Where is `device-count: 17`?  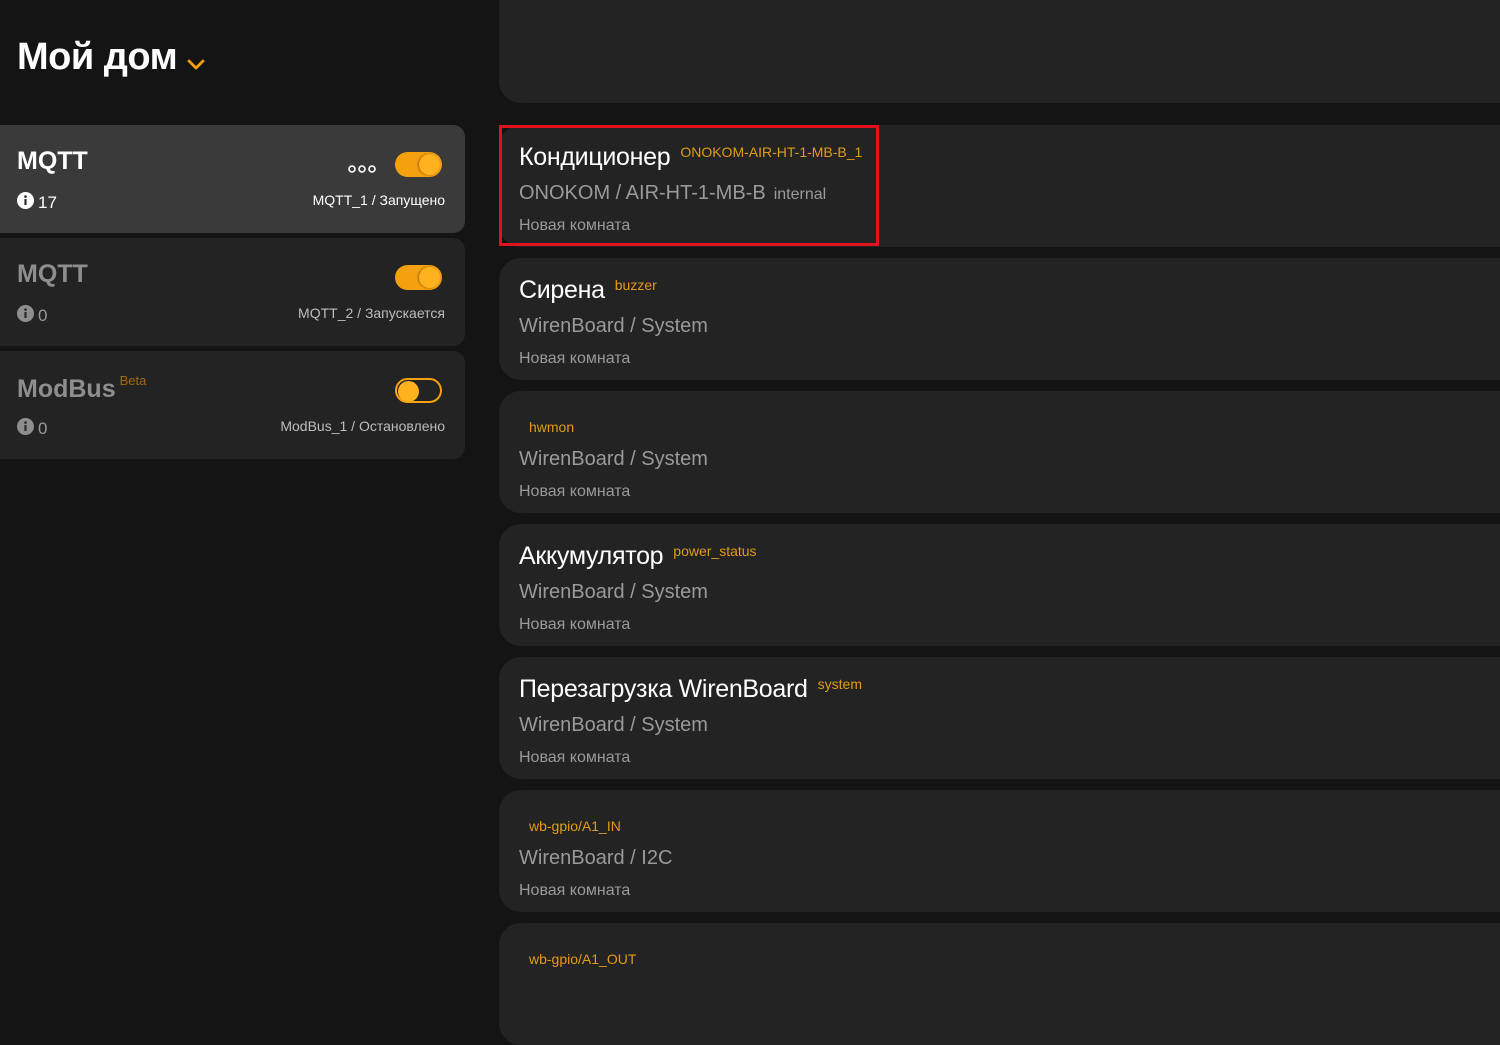 device-count: 17 is located at coordinates (37, 203).